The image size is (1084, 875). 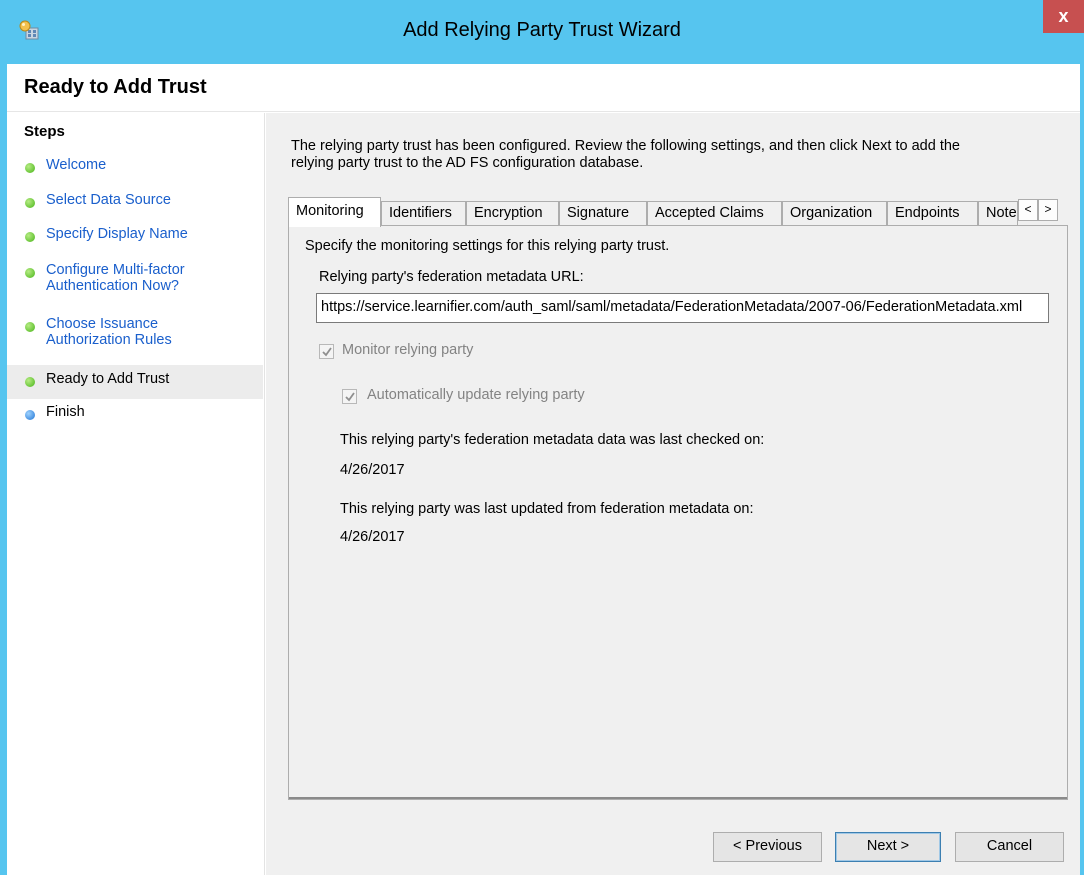 I want to click on monitor-relying-party-checkbox, so click(x=326, y=351).